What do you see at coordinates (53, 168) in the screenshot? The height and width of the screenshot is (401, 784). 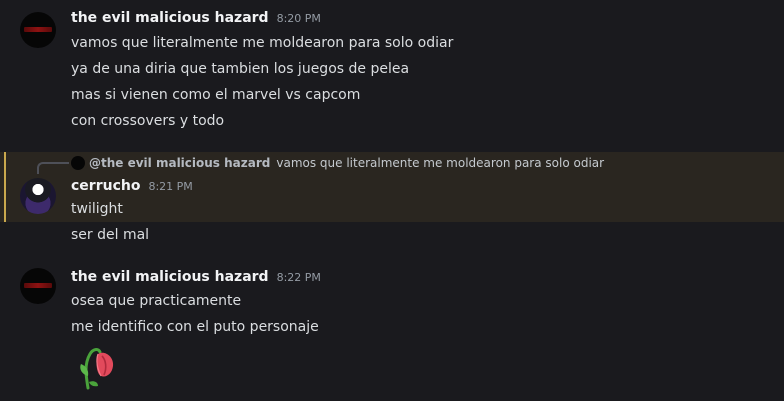 I see `reply-spine` at bounding box center [53, 168].